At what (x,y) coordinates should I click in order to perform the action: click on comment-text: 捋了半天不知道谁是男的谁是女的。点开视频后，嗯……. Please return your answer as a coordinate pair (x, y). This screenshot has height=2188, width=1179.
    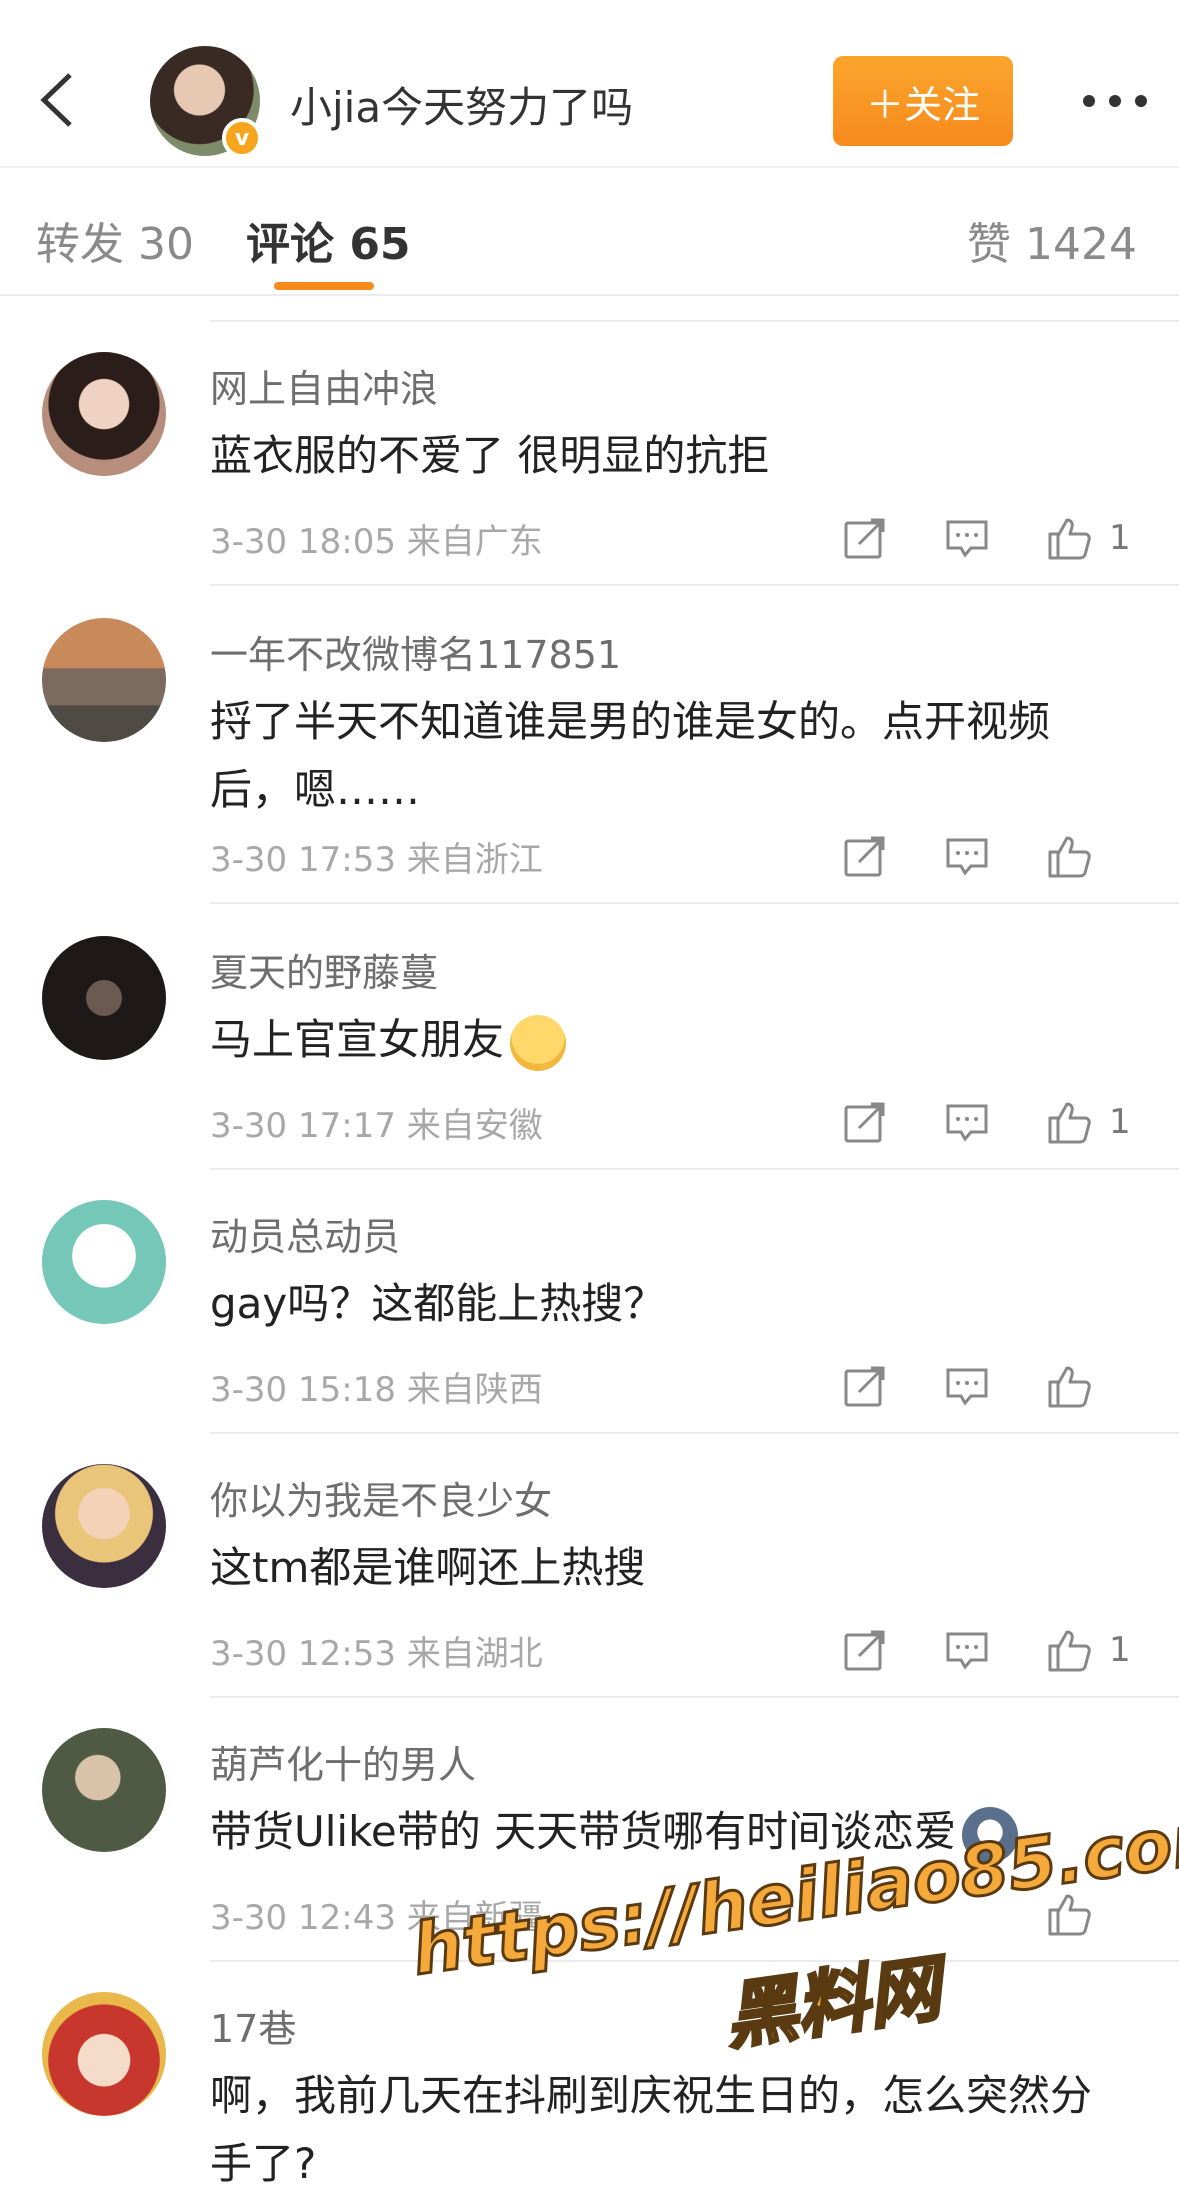
    Looking at the image, I should click on (630, 755).